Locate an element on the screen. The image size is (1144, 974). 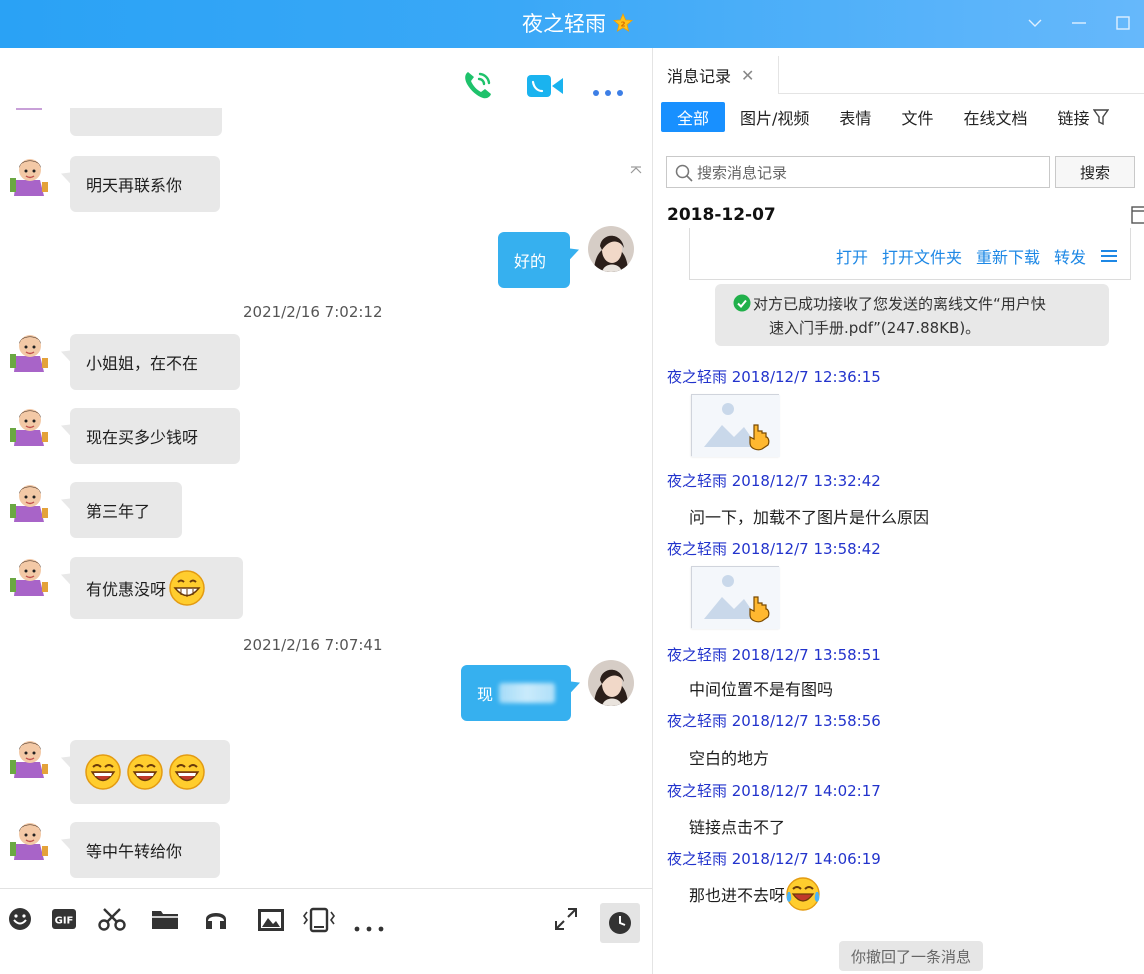
tab-message-history: 消息记录 ✕ is located at coordinates (716, 75).